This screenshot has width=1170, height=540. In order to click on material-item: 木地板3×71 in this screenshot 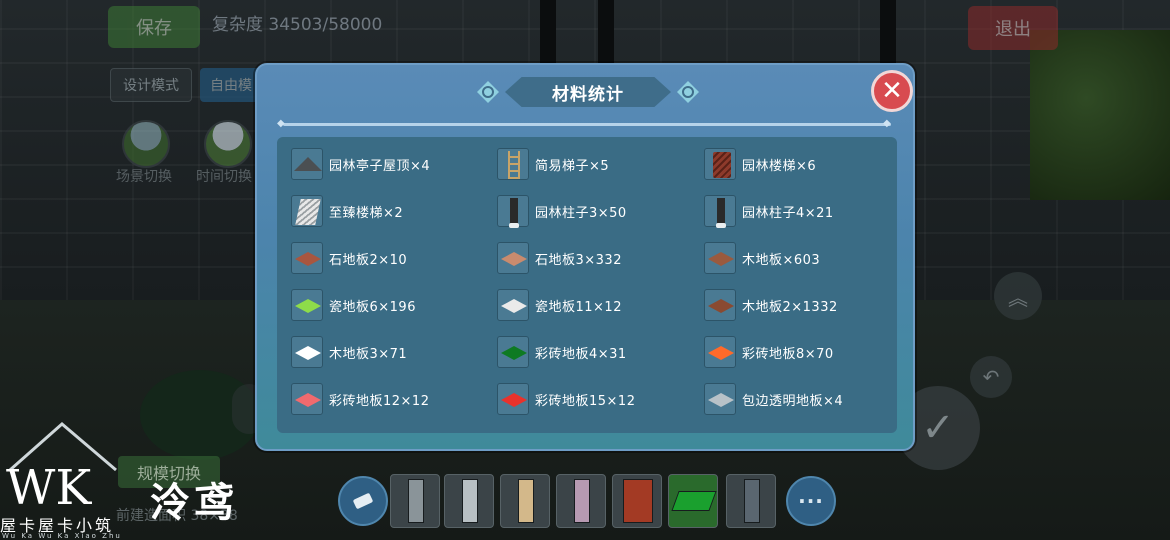, I will do `click(349, 352)`.